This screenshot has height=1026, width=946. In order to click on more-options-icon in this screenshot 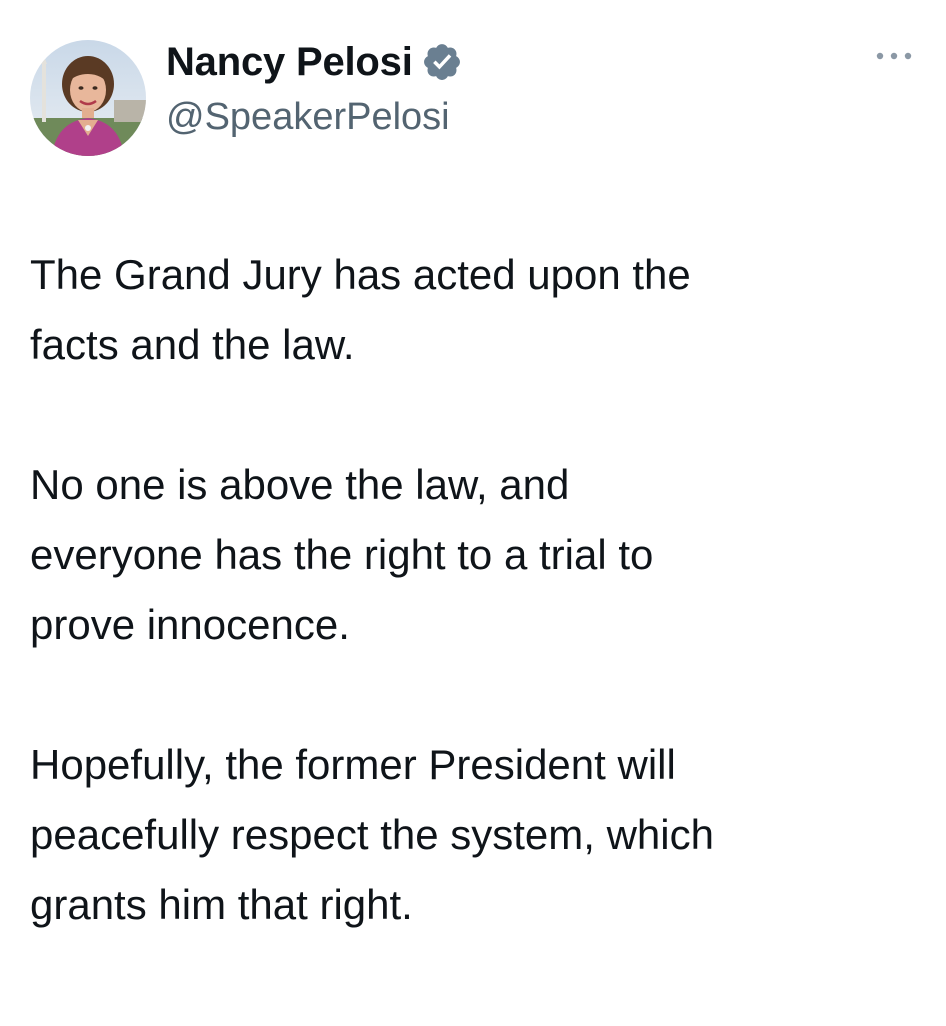, I will do `click(894, 56)`.